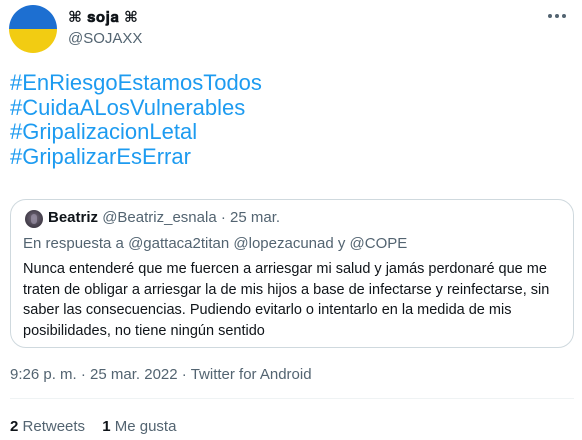  I want to click on quoted-tweet-header: Beatriz @Beatriz_esnala · 25 mar., so click(164, 217).